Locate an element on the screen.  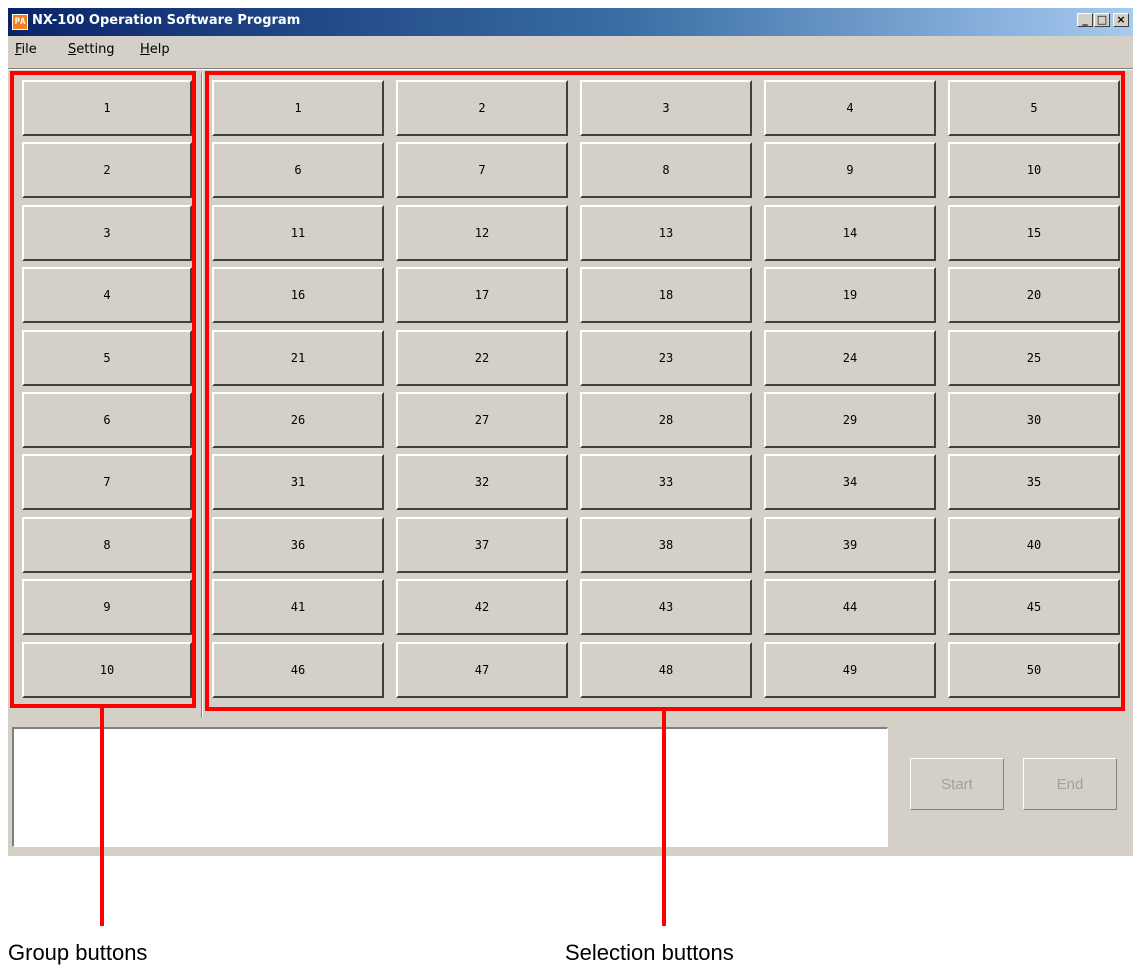
selection-button-26: 26 is located at coordinates (298, 420).